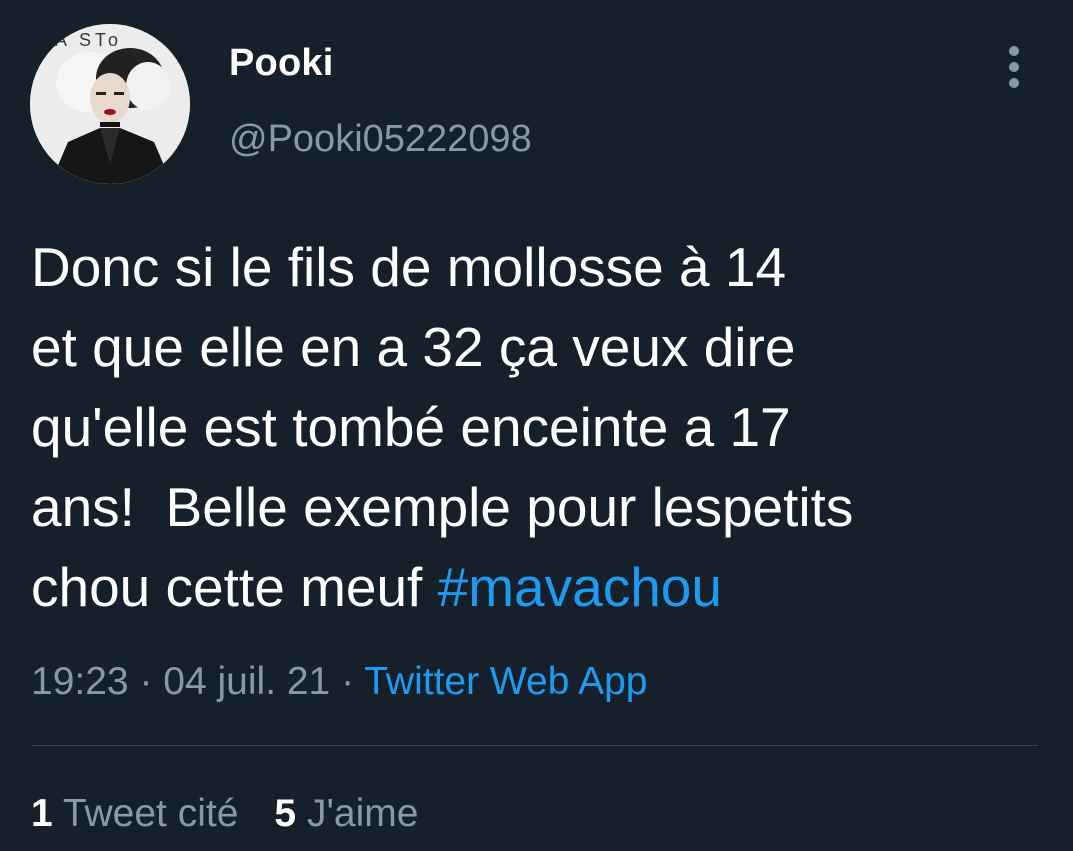 This screenshot has width=1073, height=851. I want to click on hashtag-link: #mavachou, so click(580, 587).